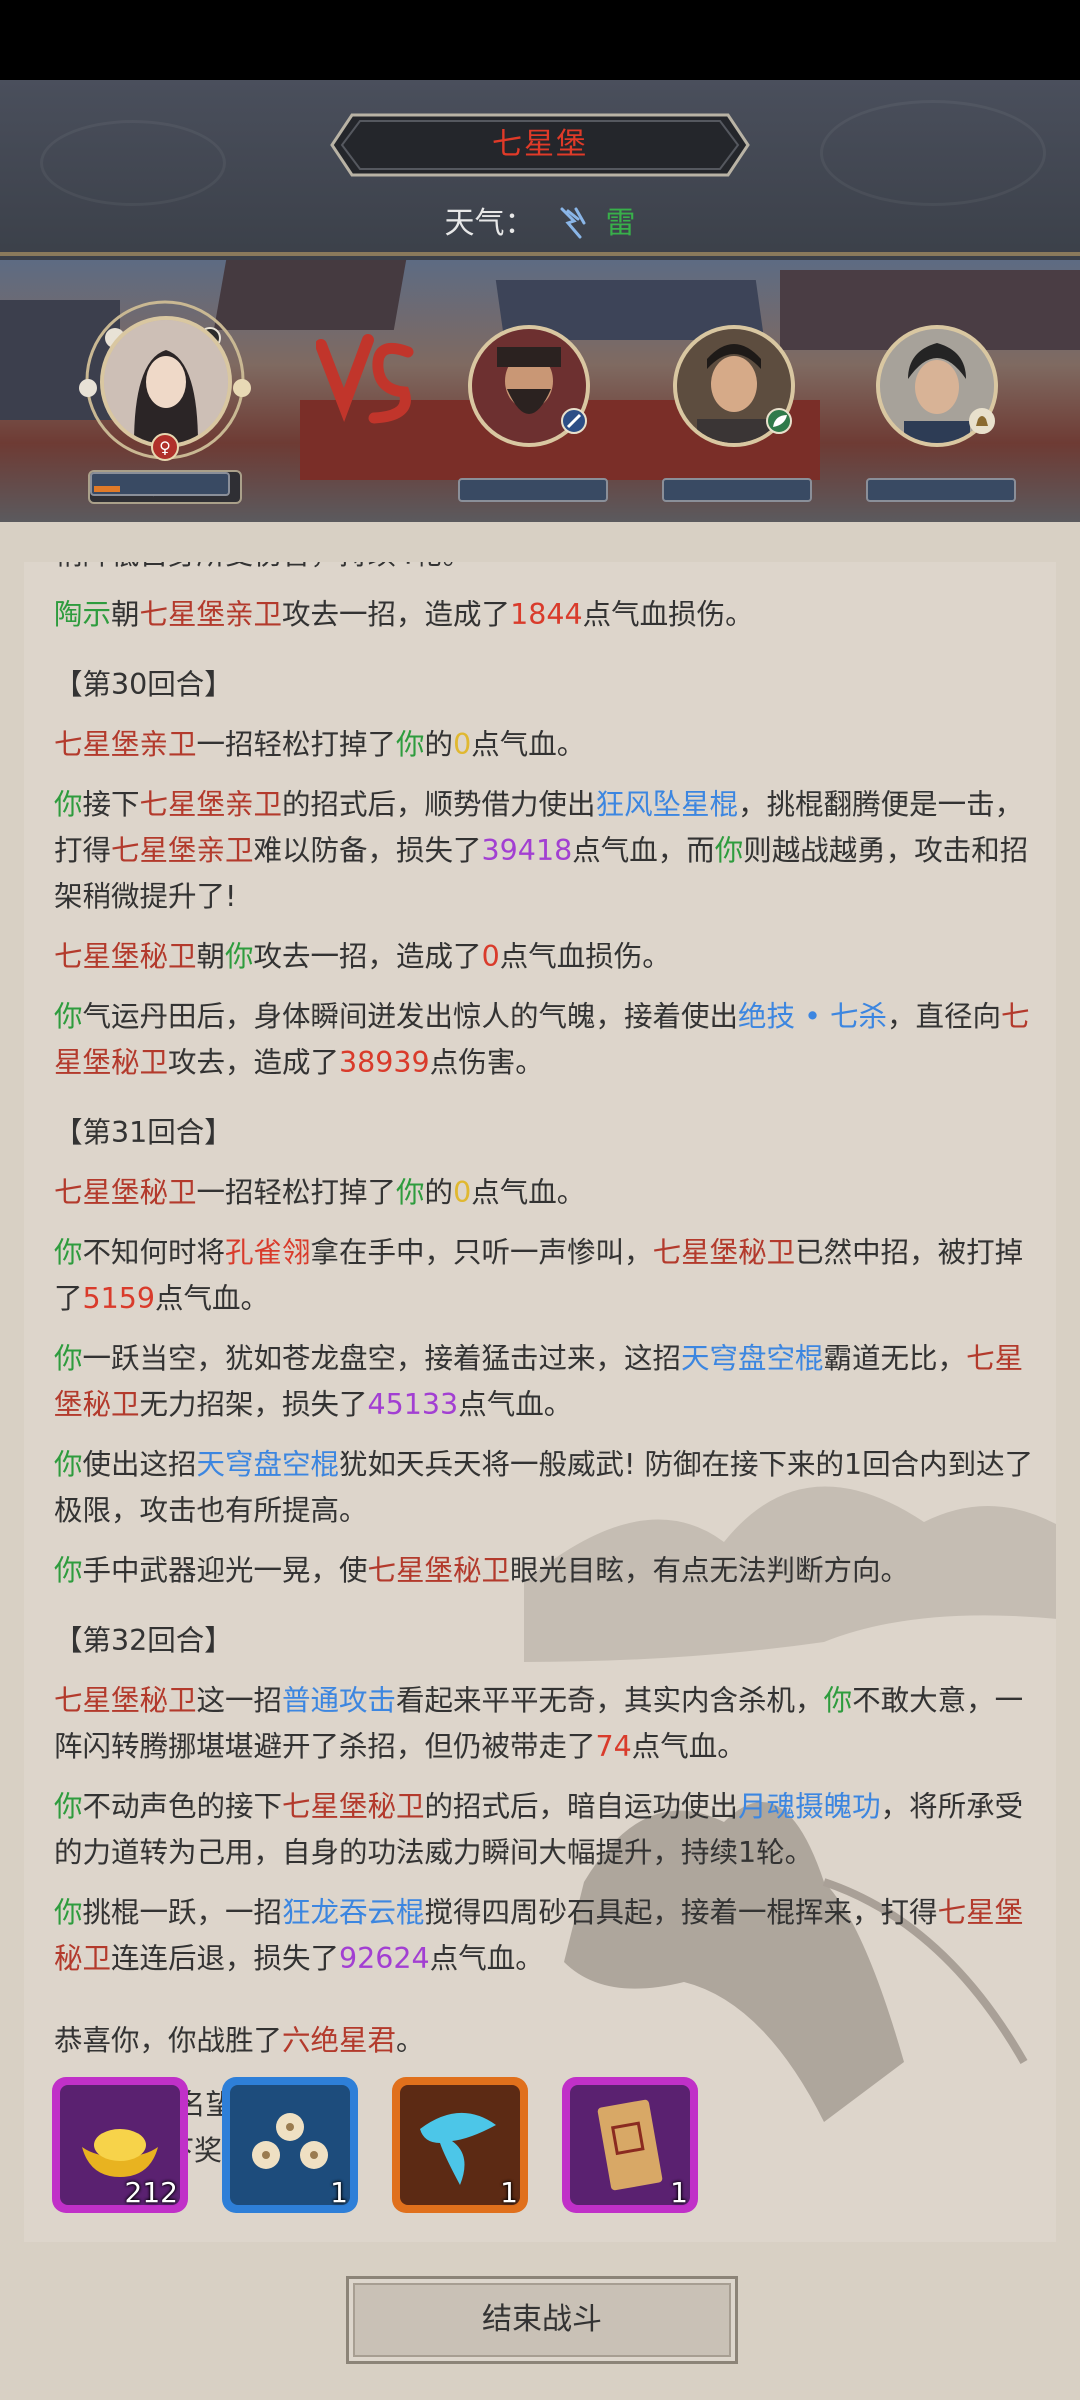 The width and height of the screenshot is (1080, 2400). What do you see at coordinates (320, 1192) in the screenshot?
I see `log-line: 七星堡秘卫一招轻松打掉了你的0点气血。` at bounding box center [320, 1192].